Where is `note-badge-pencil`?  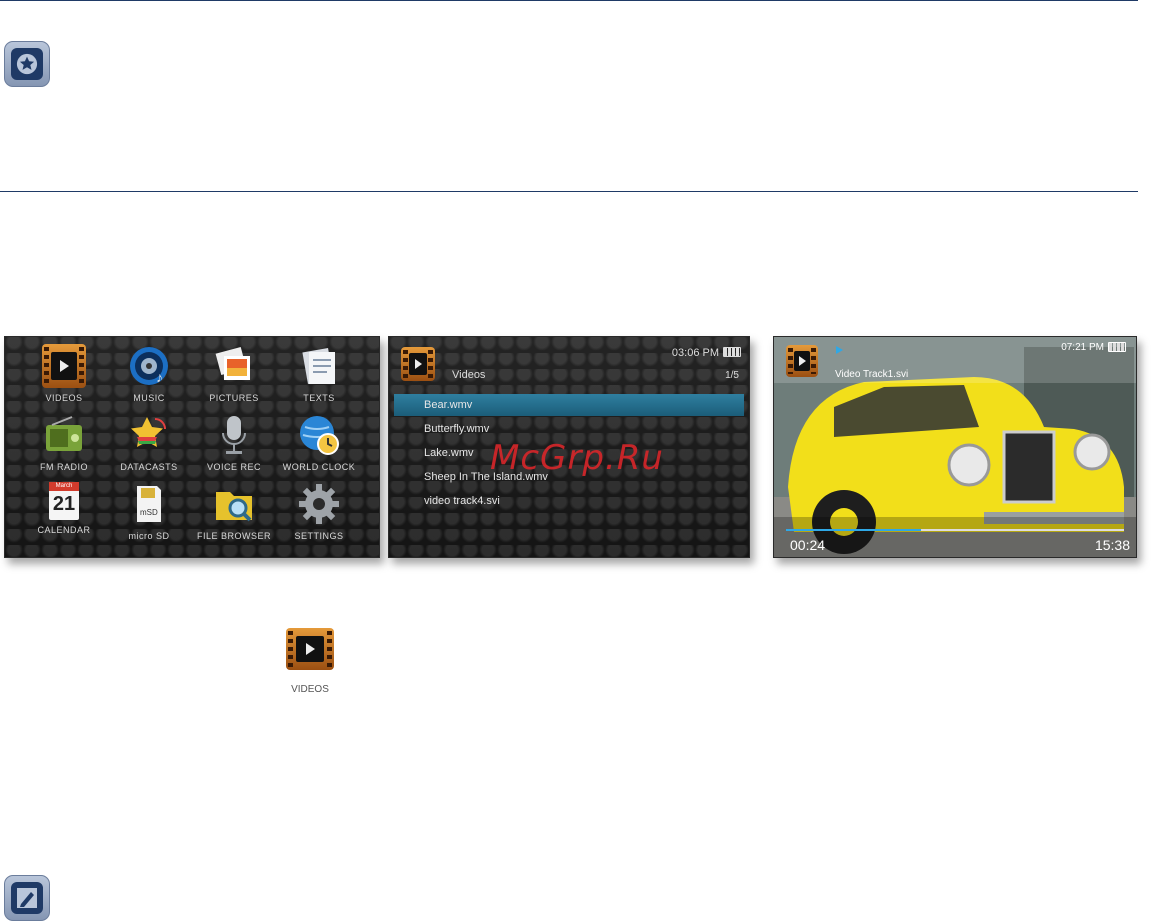
note-badge-pencil is located at coordinates (27, 898).